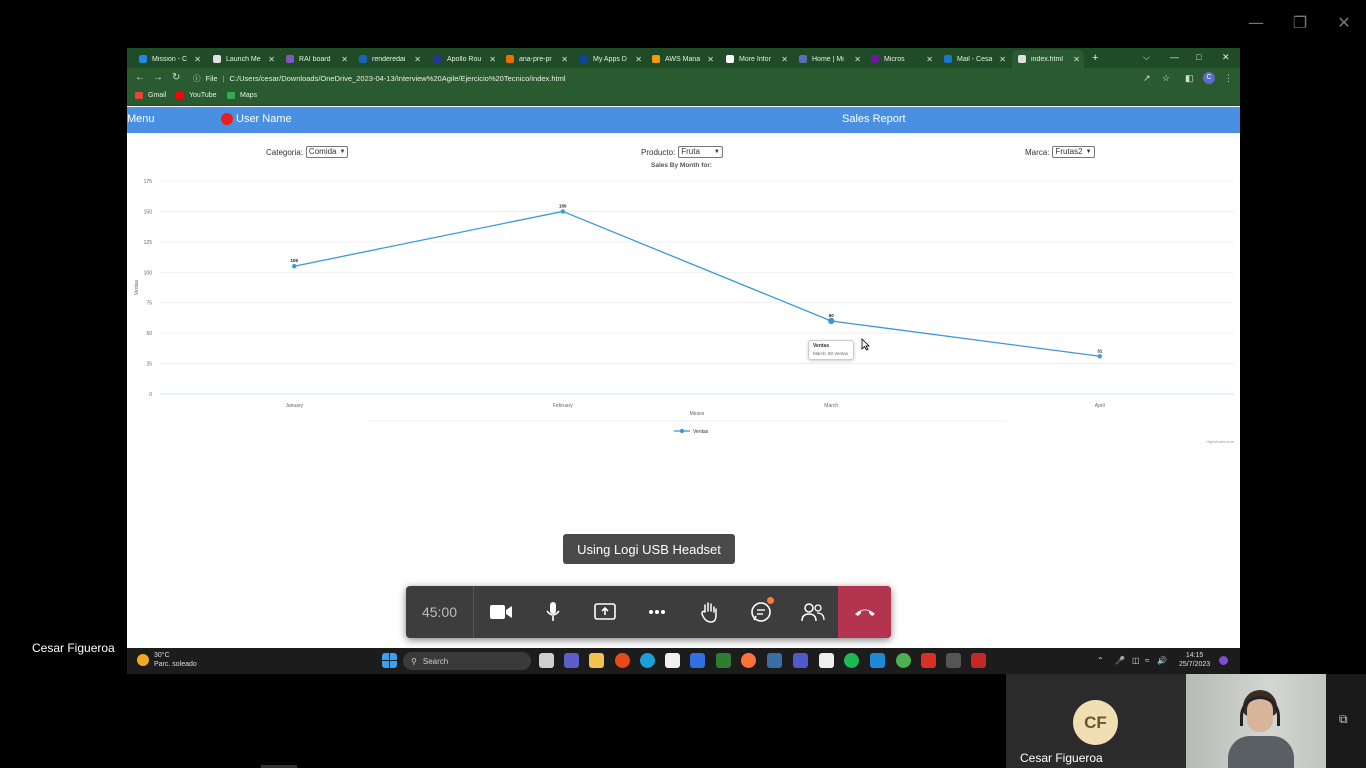  What do you see at coordinates (316, 59) in the screenshot?
I see `browser-tab: RAI board ✕` at bounding box center [316, 59].